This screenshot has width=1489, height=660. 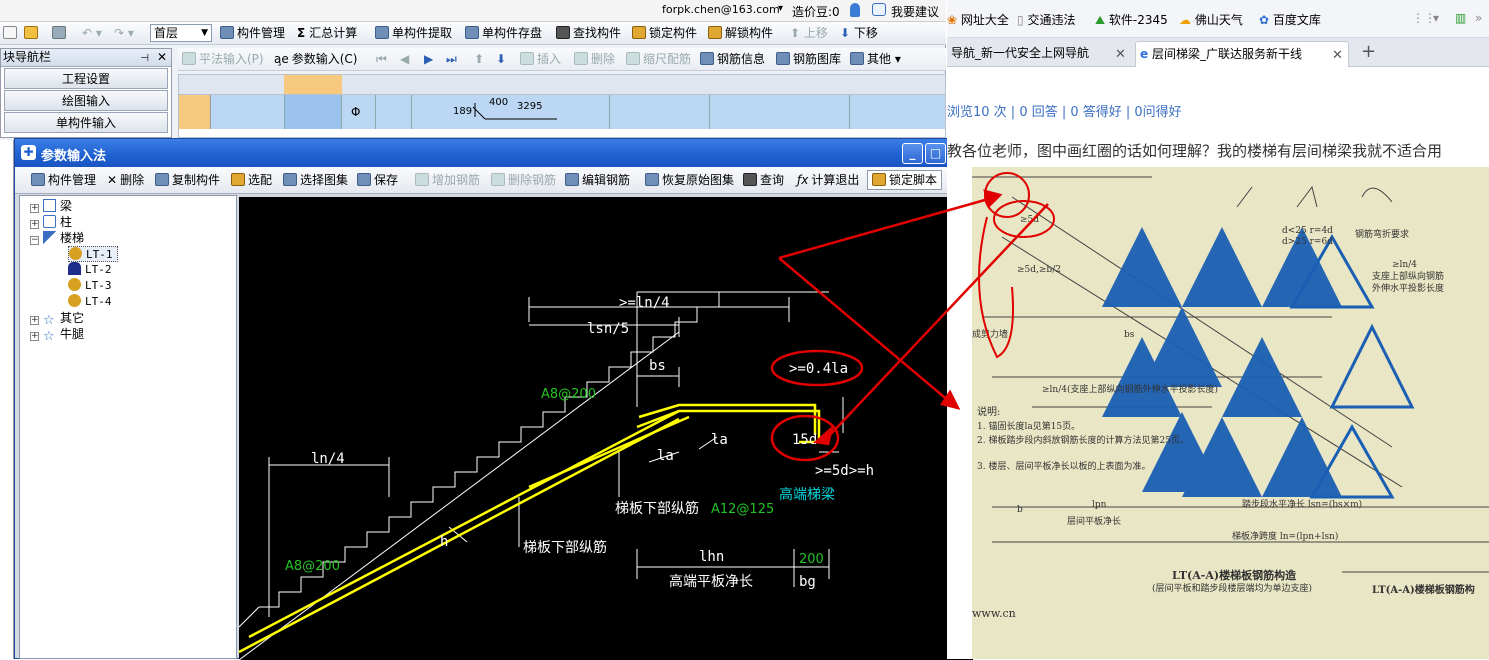 What do you see at coordinates (34, 240) in the screenshot?
I see `collapse-icon: −` at bounding box center [34, 240].